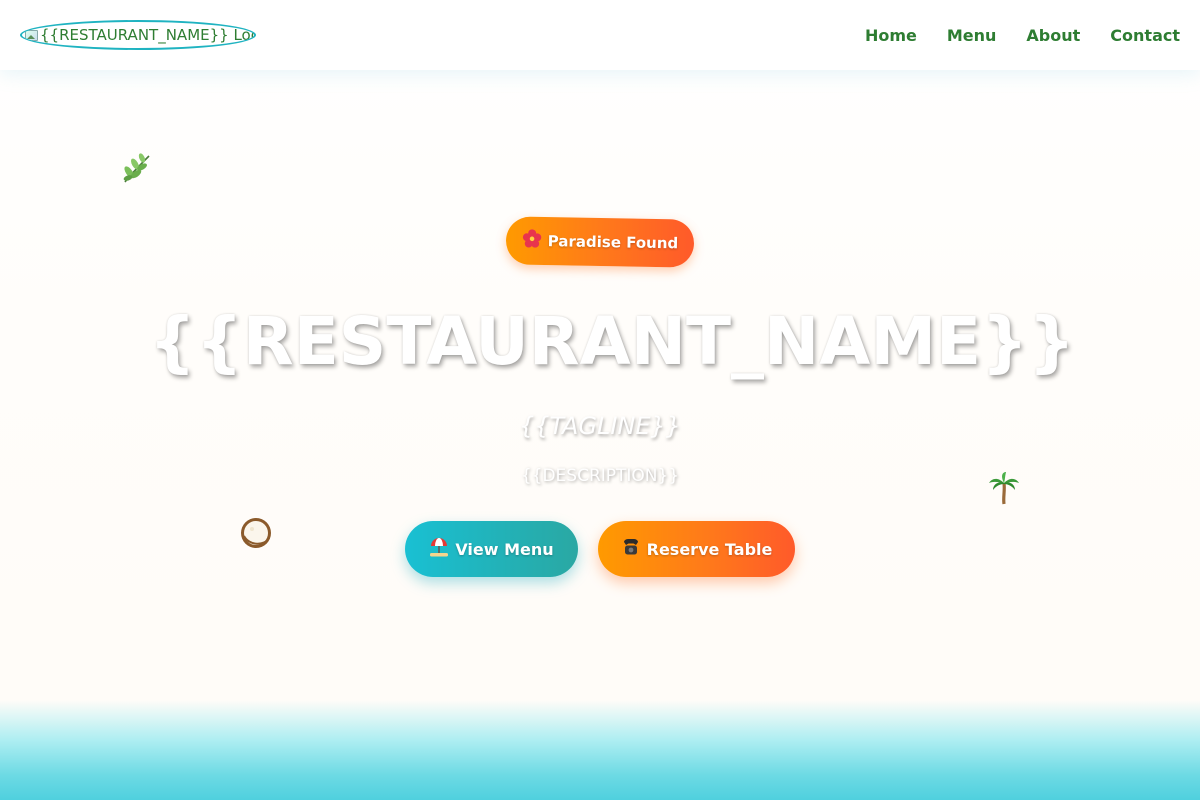  Describe the element at coordinates (631, 549) in the screenshot. I see `phone-icon` at that location.